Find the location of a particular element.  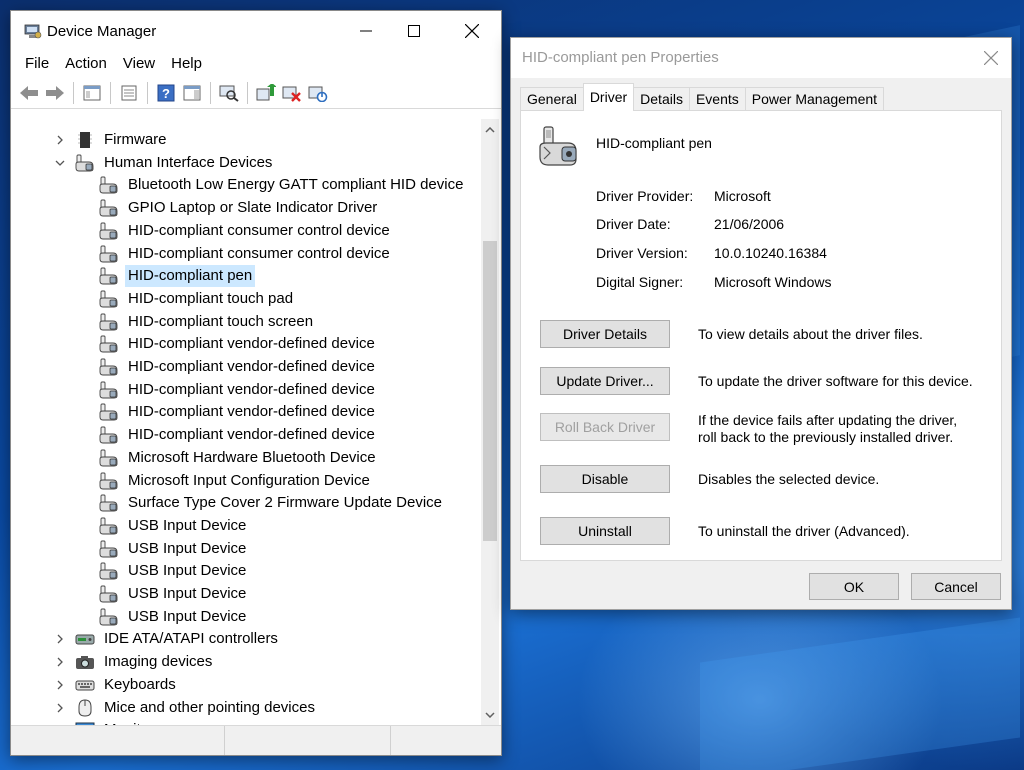

tree-item-label: Imaging devices is located at coordinates (158, 662).